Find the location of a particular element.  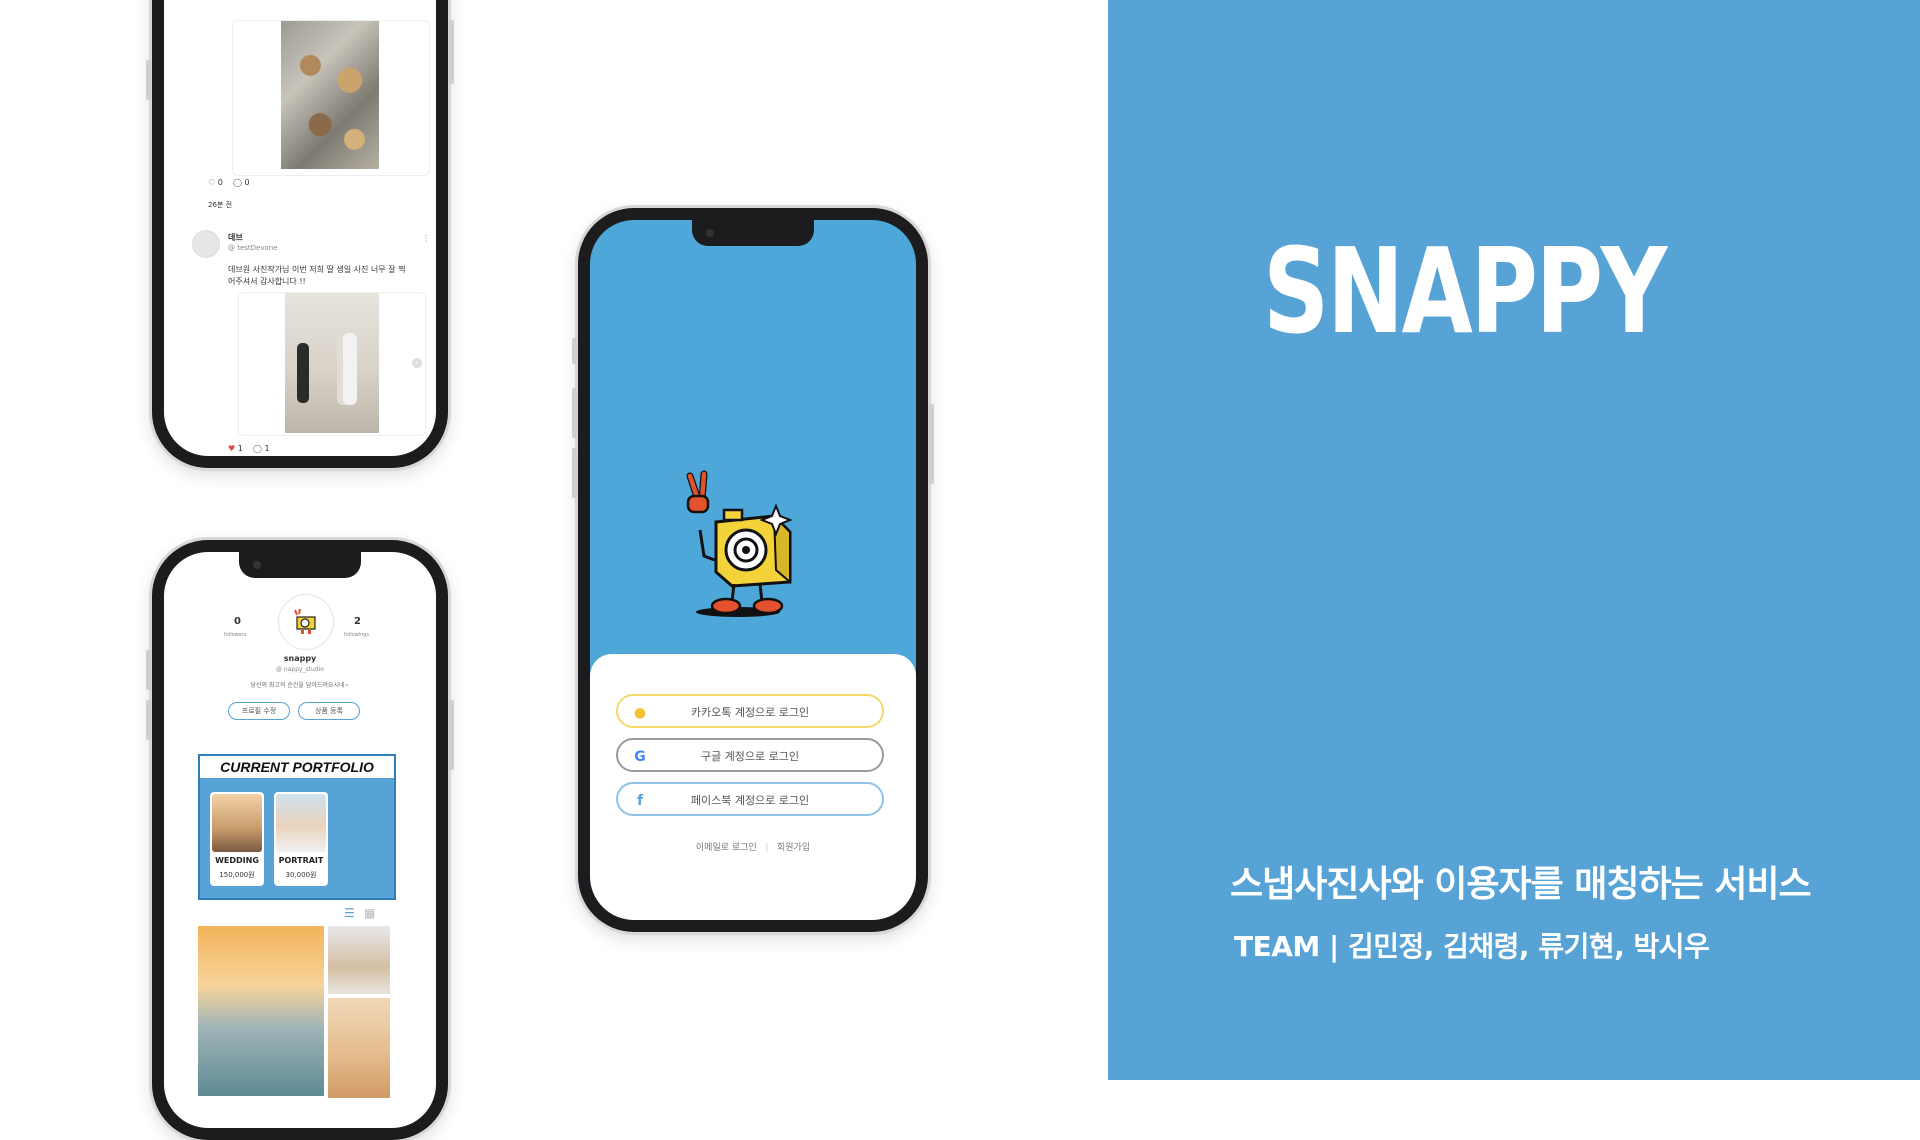

kakao-login-button: ● 카카오톡 계정으로 로그인 is located at coordinates (750, 711).